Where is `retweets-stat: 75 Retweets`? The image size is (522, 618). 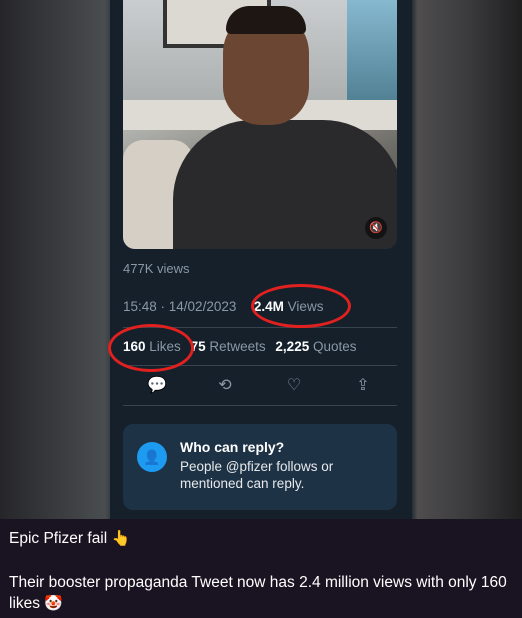
retweets-stat: 75 Retweets is located at coordinates (228, 346).